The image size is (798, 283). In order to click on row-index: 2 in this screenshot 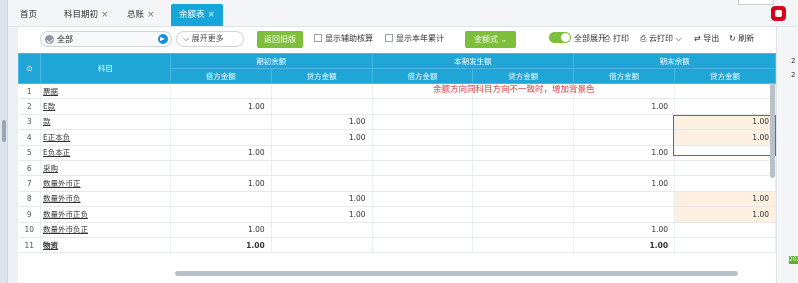, I will do `click(29, 106)`.